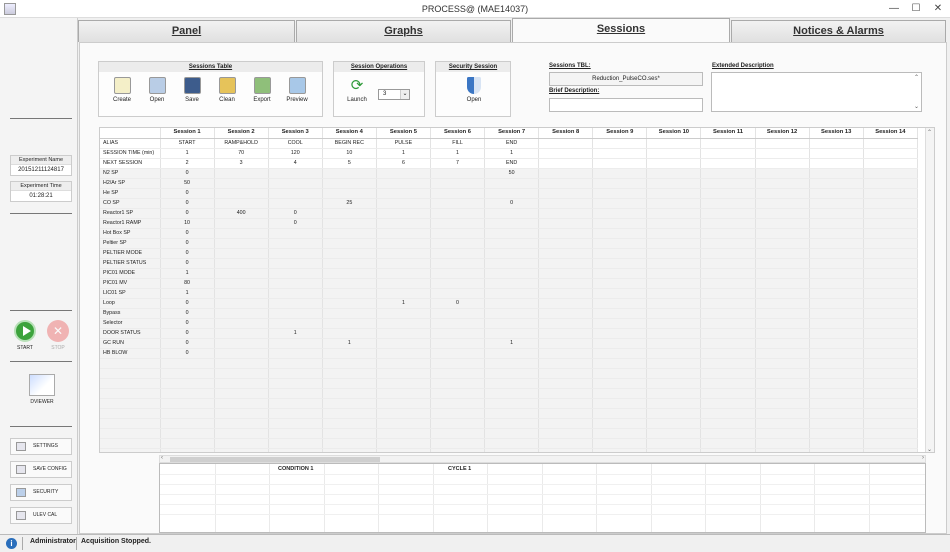  What do you see at coordinates (187, 283) in the screenshot?
I see `table-cell: 80` at bounding box center [187, 283].